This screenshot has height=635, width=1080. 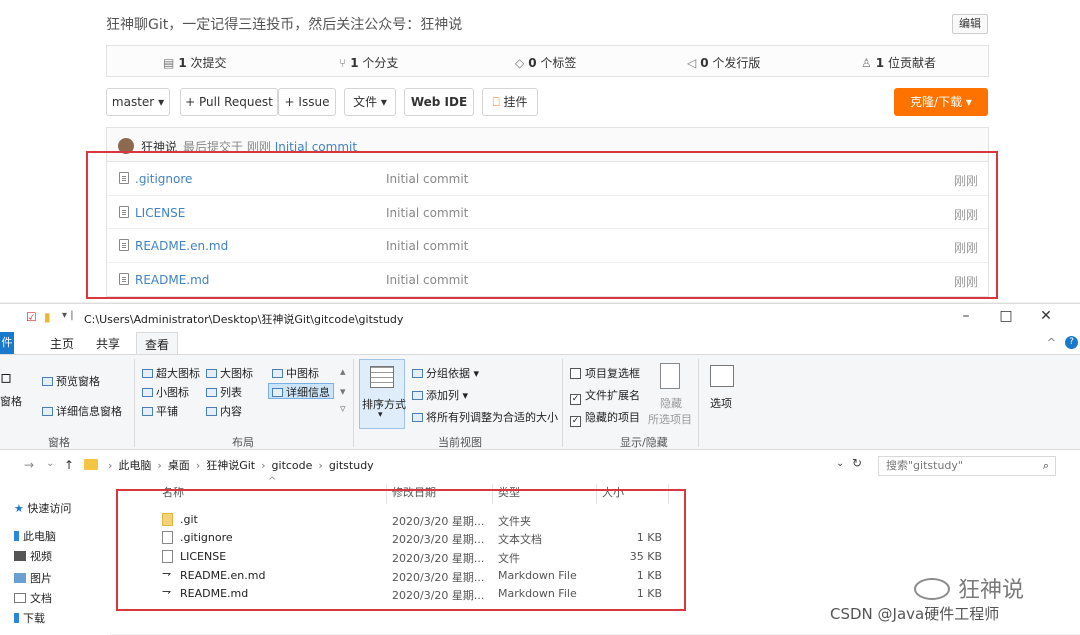 I want to click on column-header-size: 大小, so click(x=613, y=492).